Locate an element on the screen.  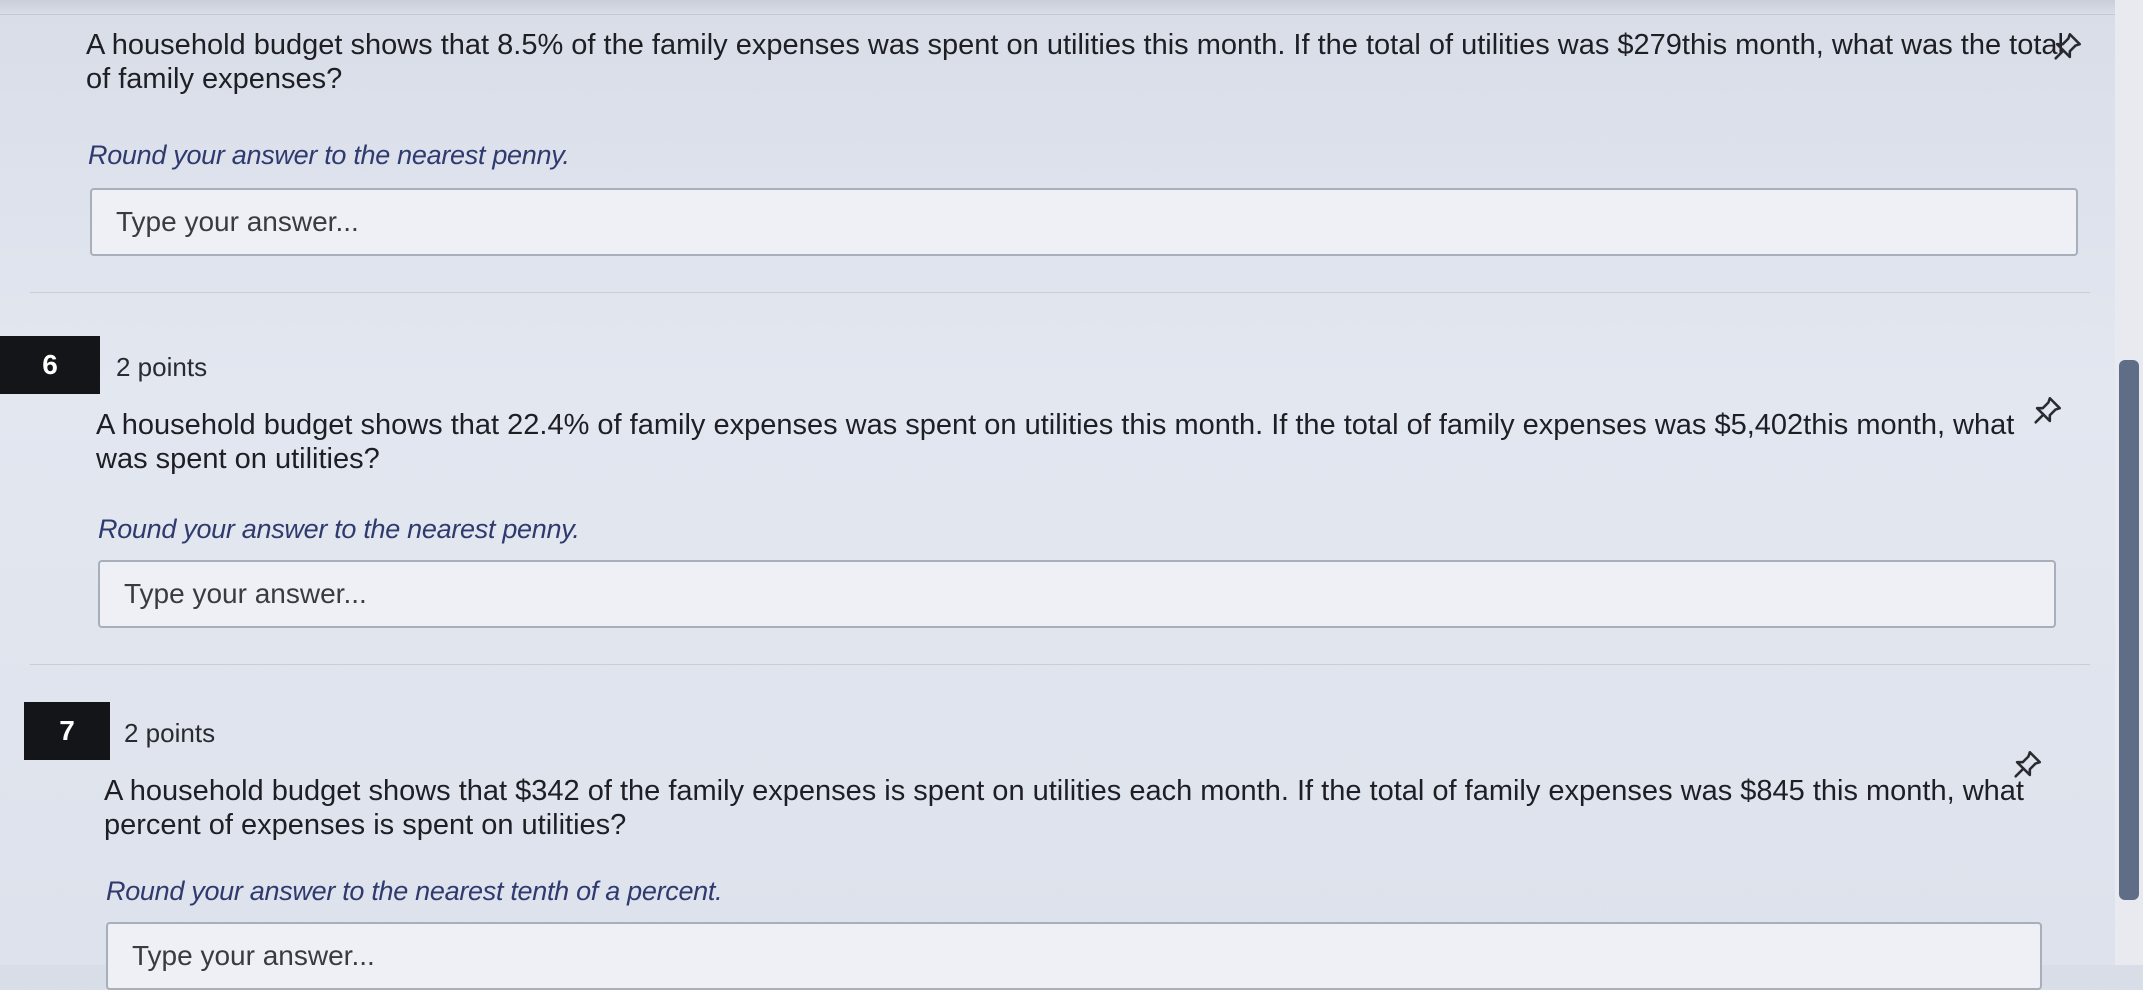
question-number-badge: 7 is located at coordinates (67, 731).